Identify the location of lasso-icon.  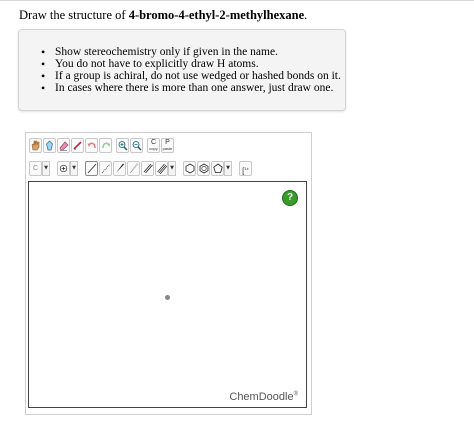
(49, 145).